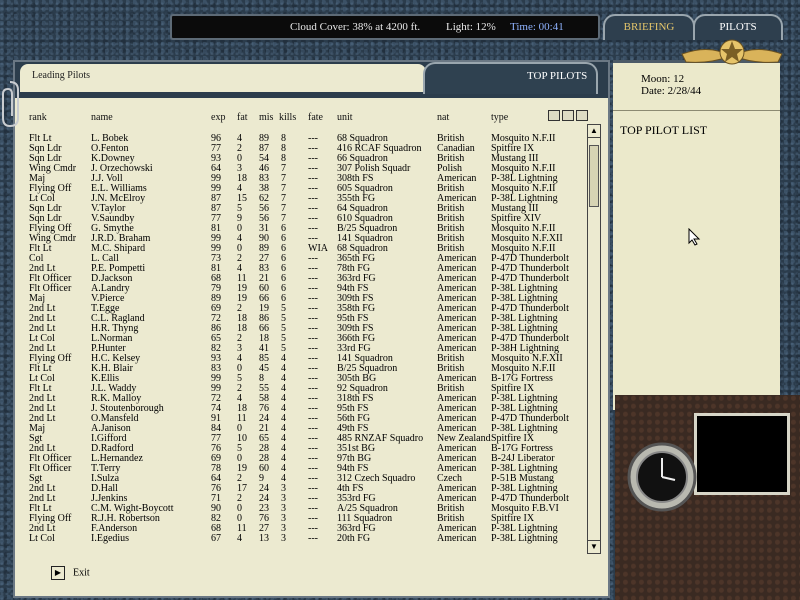 Image resolution: width=800 pixels, height=600 pixels. What do you see at coordinates (696, 110) in the screenshot?
I see `divider` at bounding box center [696, 110].